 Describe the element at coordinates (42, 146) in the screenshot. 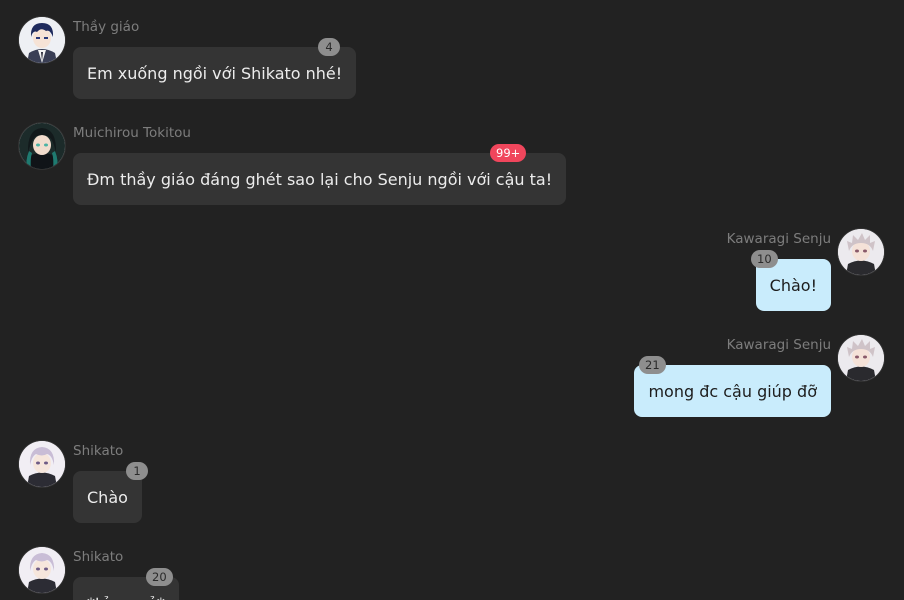

I see `muichirou-avatar-icon` at that location.